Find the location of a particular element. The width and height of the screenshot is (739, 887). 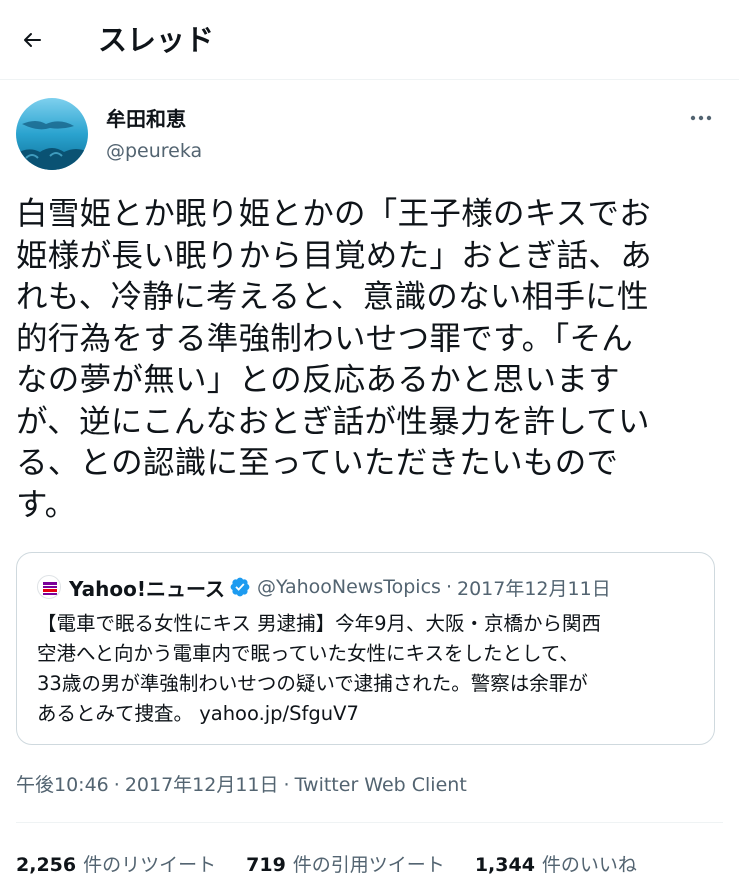

yahoo-news-logo-icon is located at coordinates (50, 588).